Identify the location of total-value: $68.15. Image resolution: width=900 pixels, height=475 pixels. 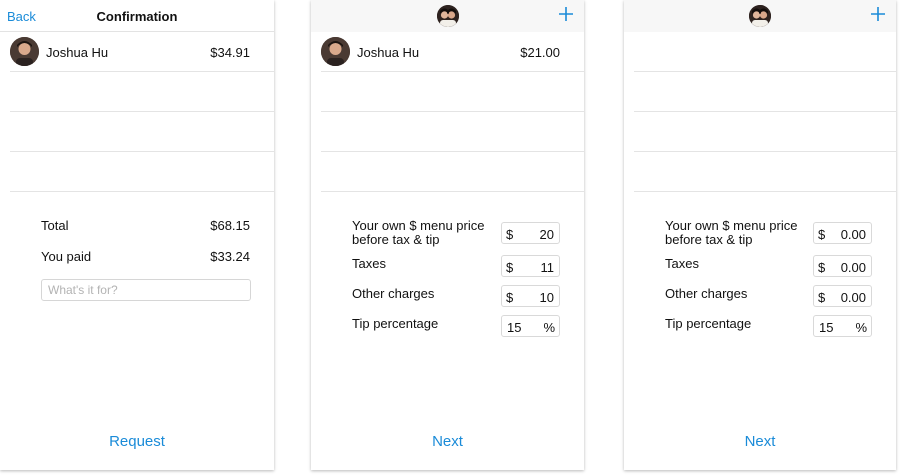
(230, 225).